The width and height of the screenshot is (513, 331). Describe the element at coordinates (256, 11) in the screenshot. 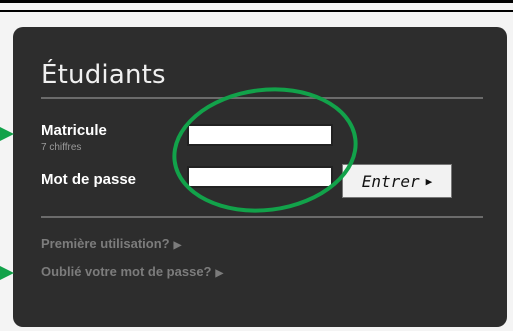

I see `top-border-secondary` at that location.